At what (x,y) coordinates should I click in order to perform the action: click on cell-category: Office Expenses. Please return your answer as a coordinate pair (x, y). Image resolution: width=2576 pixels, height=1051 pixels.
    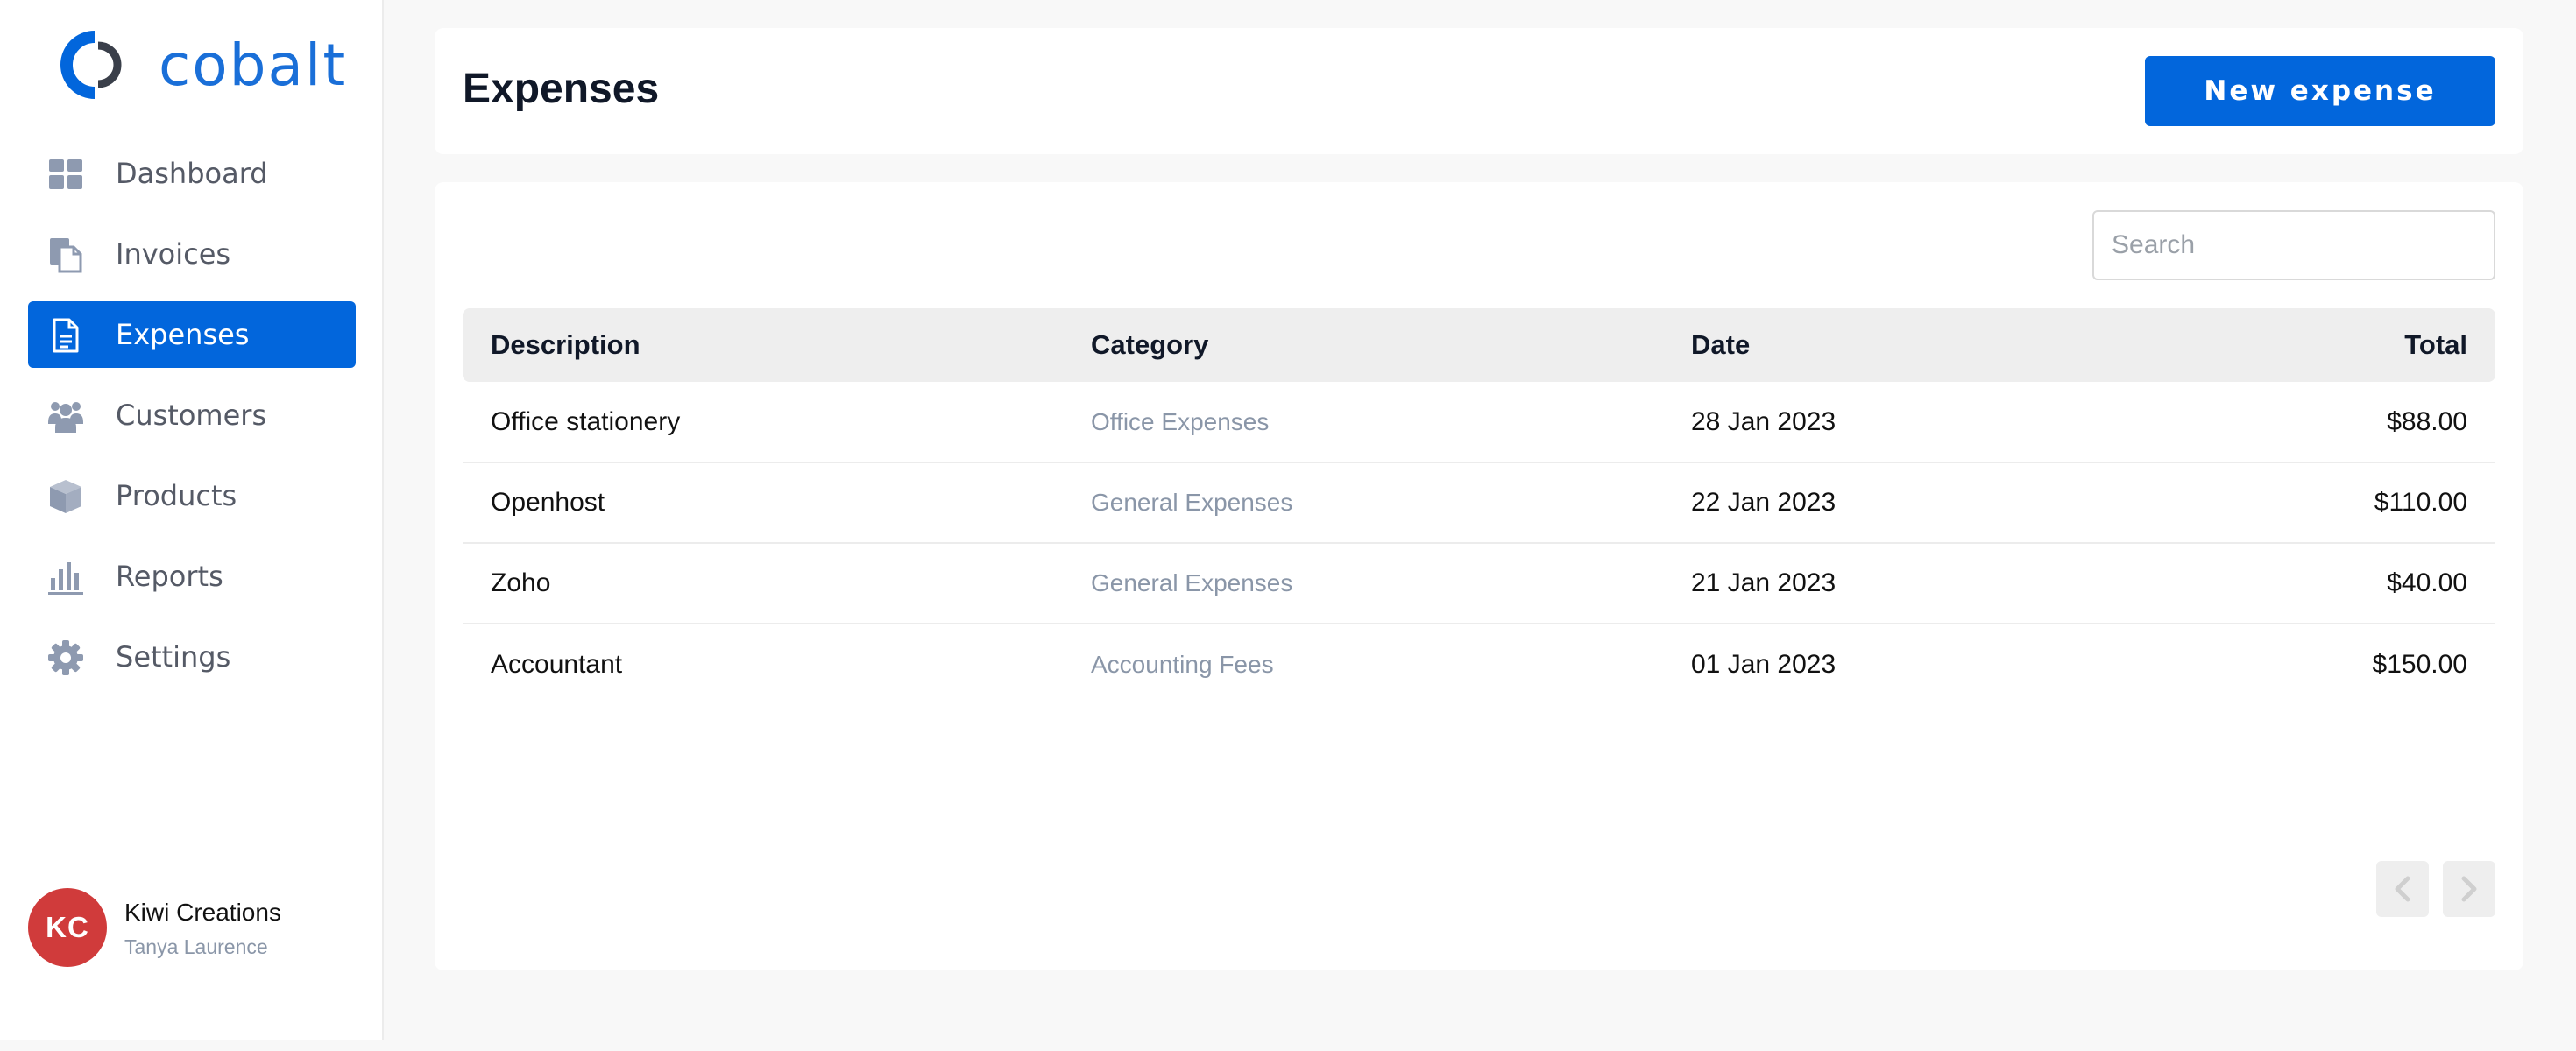
    Looking at the image, I should click on (1363, 423).